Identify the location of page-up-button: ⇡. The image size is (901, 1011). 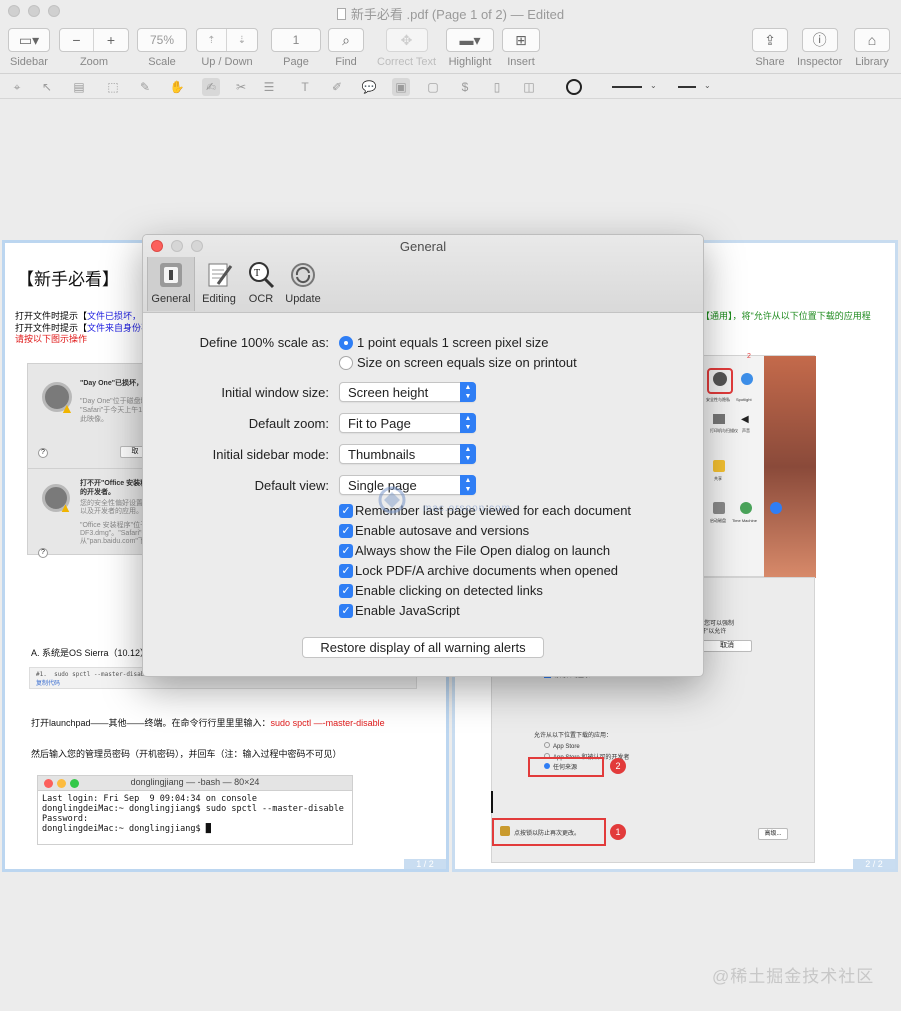
(212, 40).